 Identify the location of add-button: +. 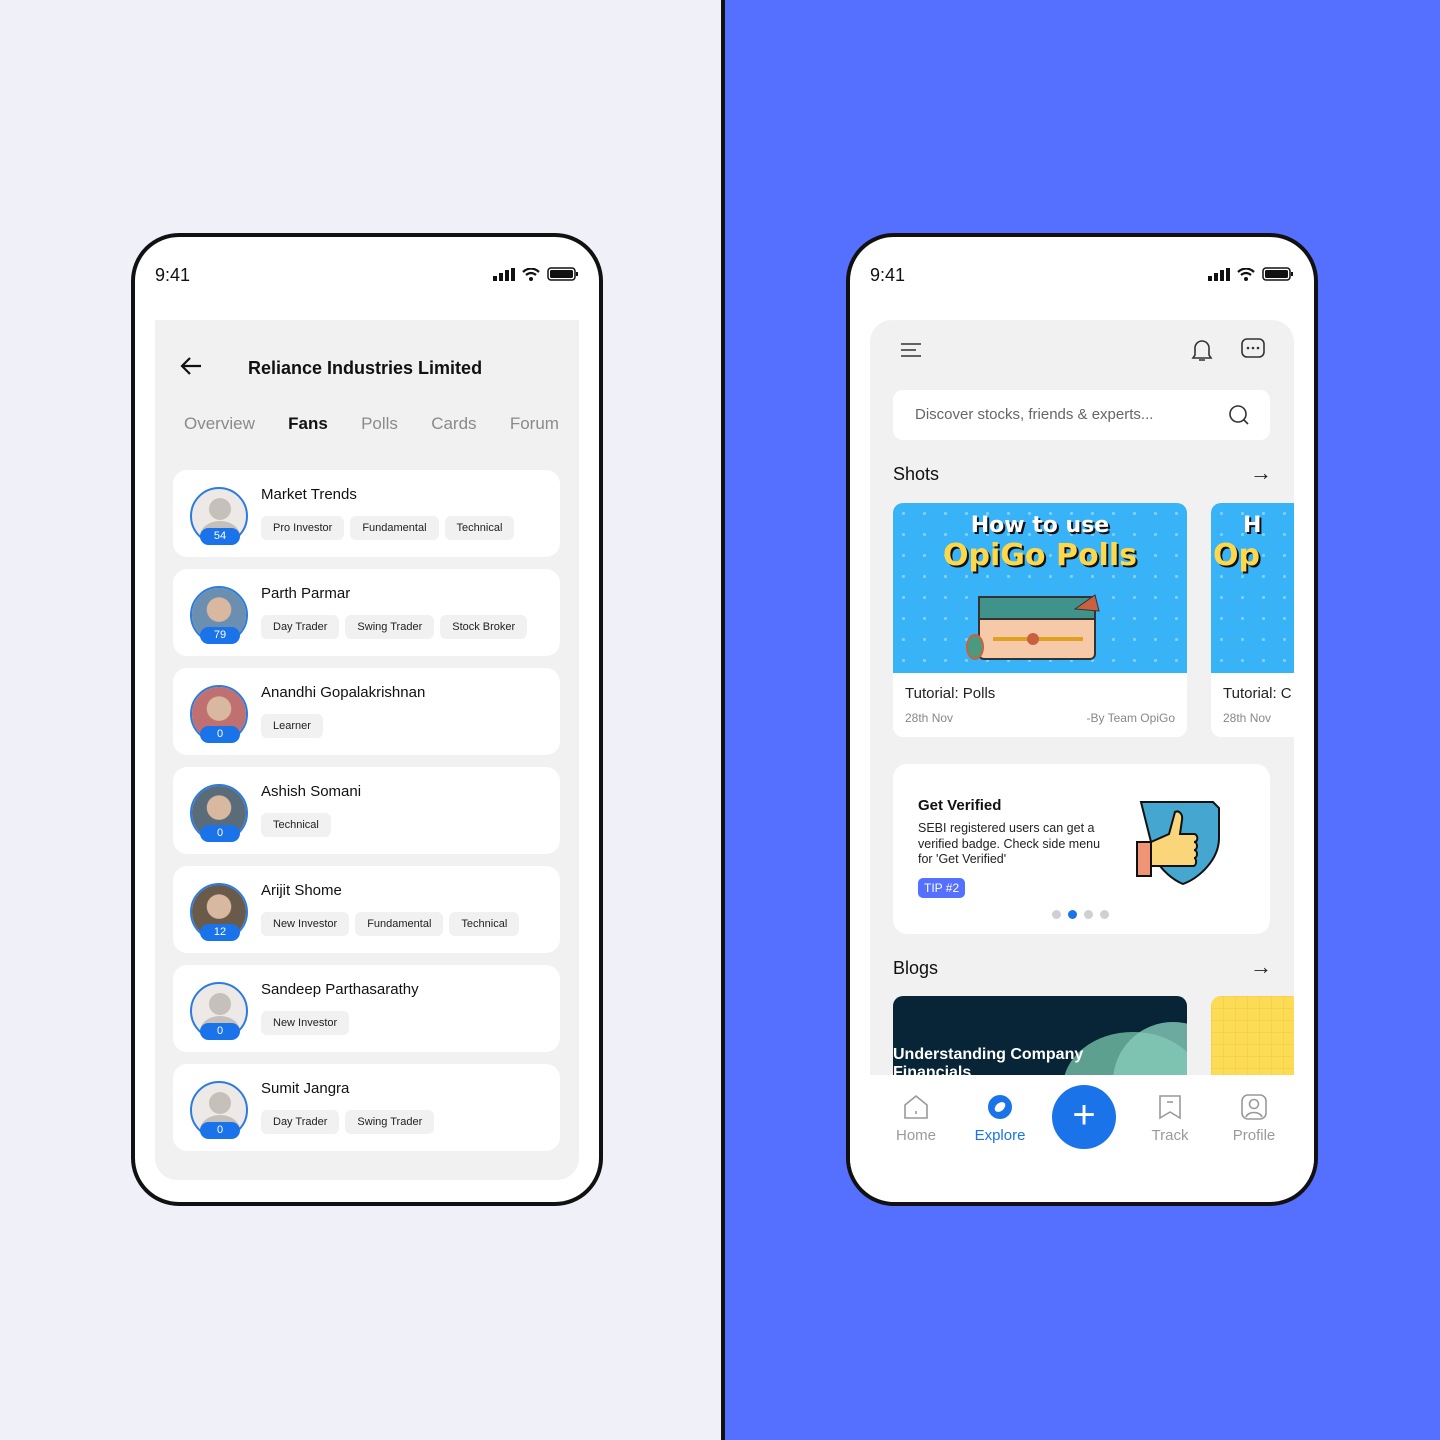
(1084, 1117).